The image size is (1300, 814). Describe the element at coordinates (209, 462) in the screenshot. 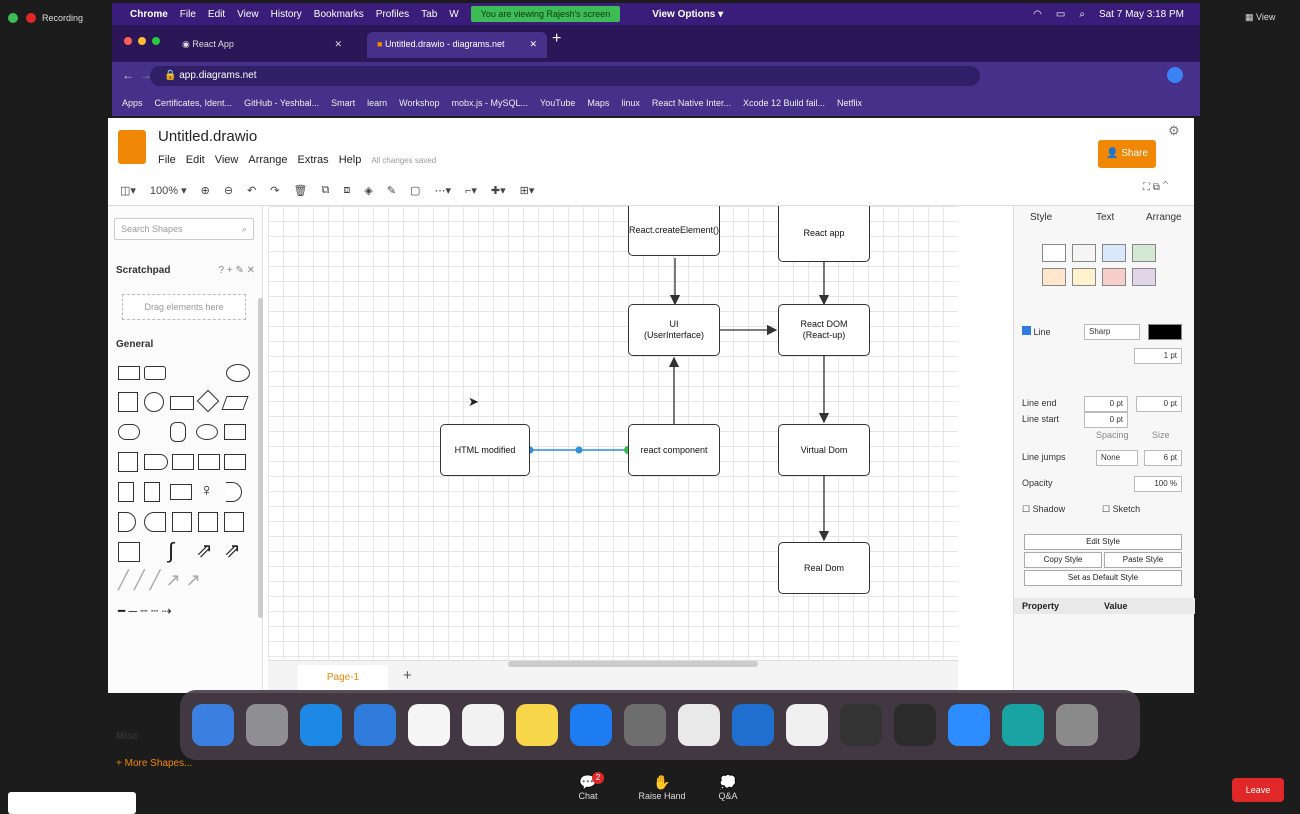

I see `trapezoid-shape` at that location.